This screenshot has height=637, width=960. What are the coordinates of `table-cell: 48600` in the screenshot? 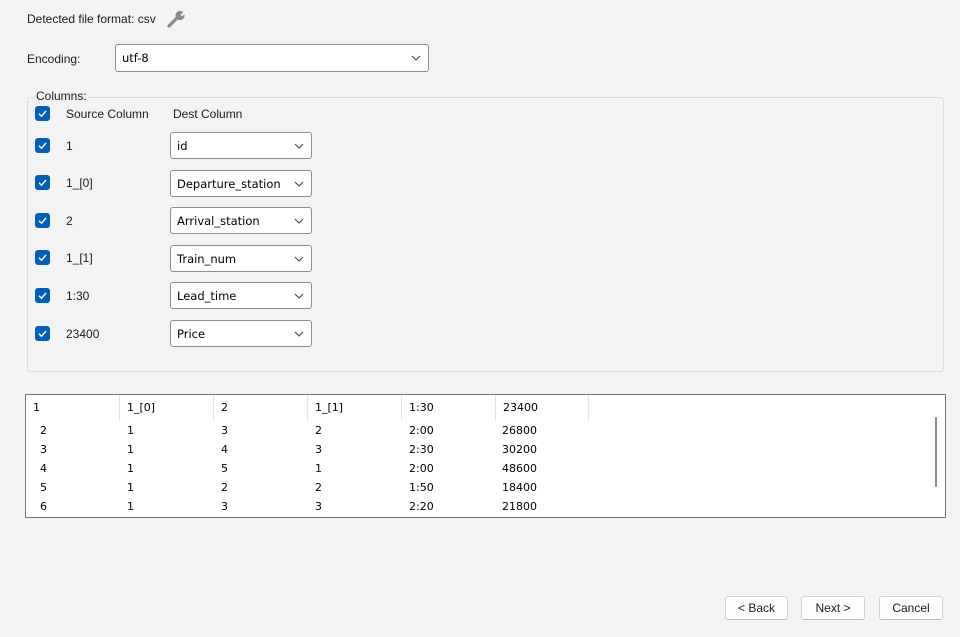 It's located at (519, 468).